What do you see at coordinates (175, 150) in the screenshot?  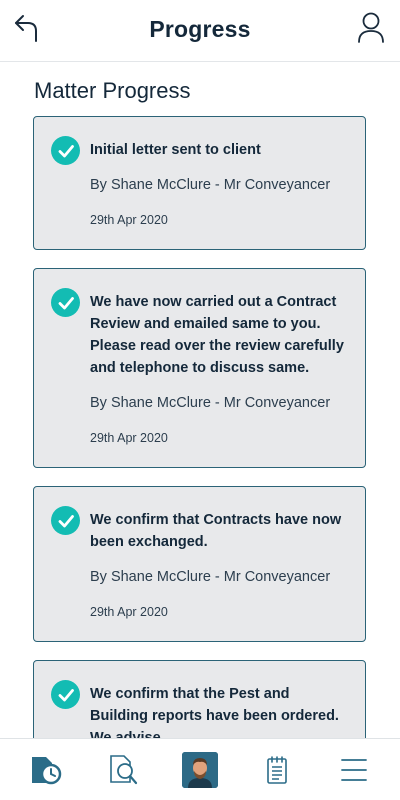 I see `progress-message: Initial letter sent to client` at bounding box center [175, 150].